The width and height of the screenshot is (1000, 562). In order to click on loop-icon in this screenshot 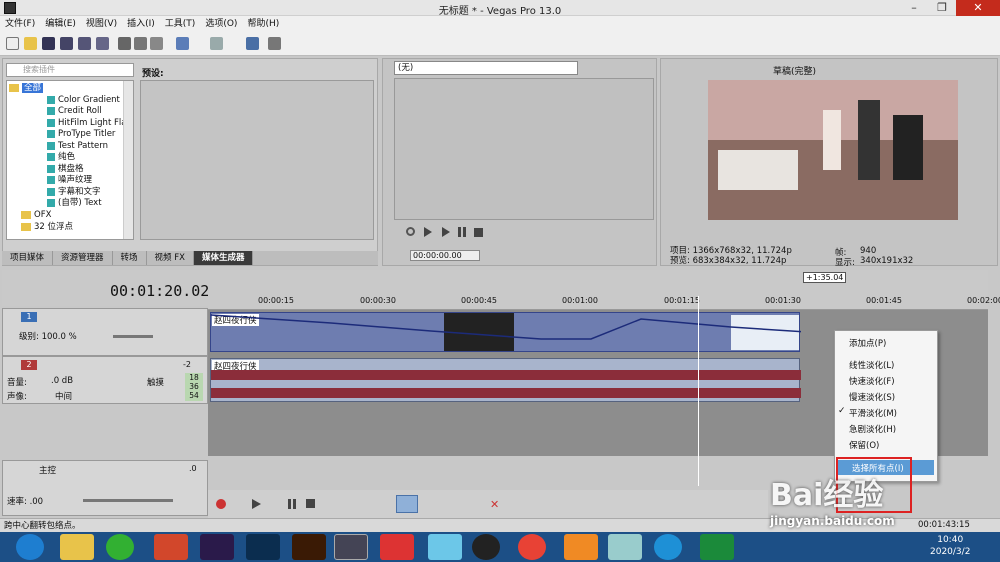, I will do `click(410, 231)`.